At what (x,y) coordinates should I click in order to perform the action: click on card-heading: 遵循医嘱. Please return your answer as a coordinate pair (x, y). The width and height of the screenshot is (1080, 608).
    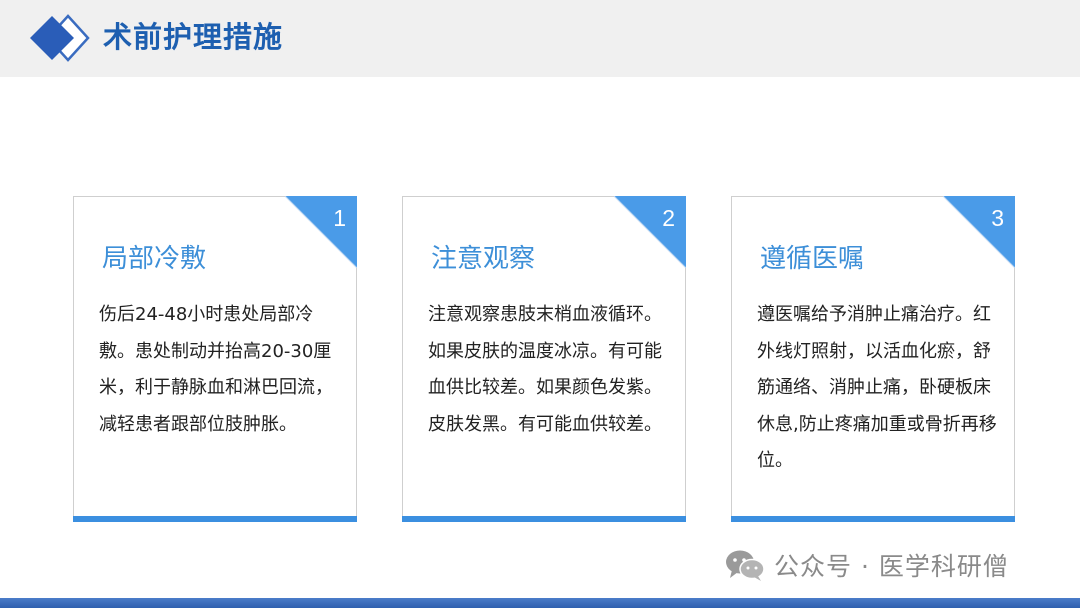
    Looking at the image, I should click on (812, 259).